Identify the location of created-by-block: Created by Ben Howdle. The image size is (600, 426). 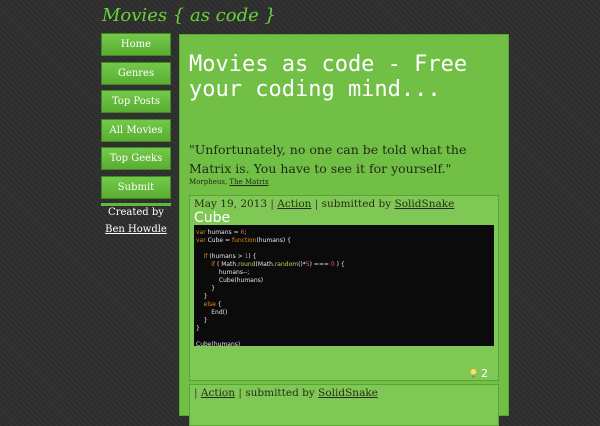
(136, 221).